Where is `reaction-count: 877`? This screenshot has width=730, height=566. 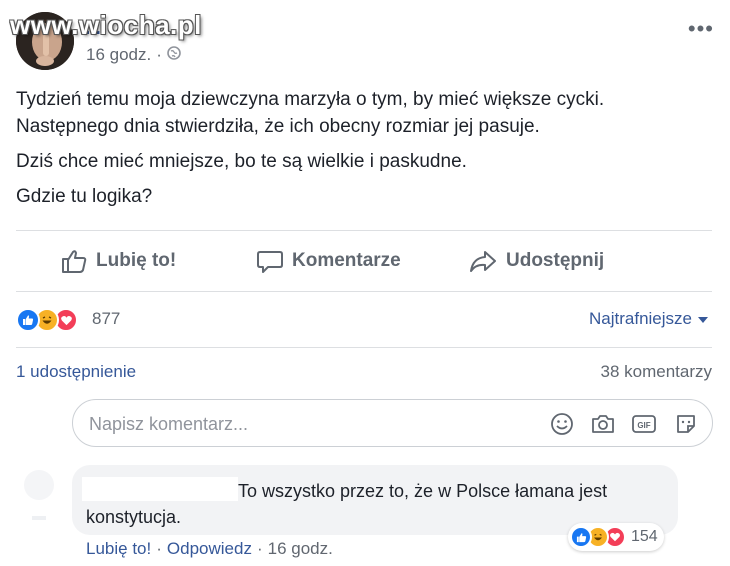
reaction-count: 877 is located at coordinates (106, 319).